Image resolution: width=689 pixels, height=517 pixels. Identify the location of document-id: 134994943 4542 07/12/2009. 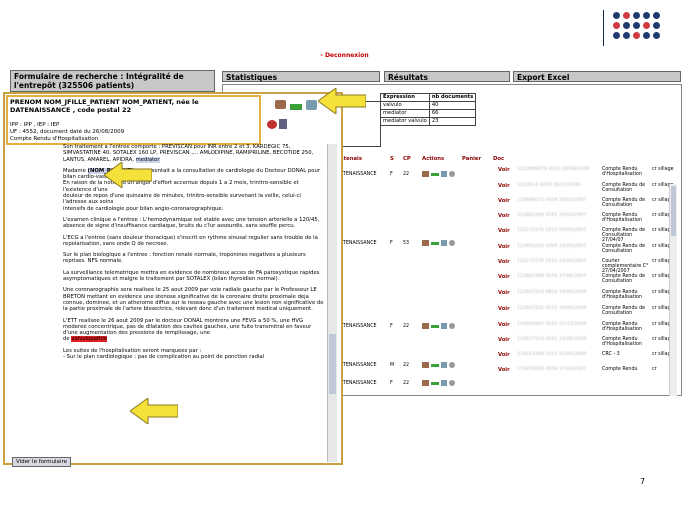
(552, 324).